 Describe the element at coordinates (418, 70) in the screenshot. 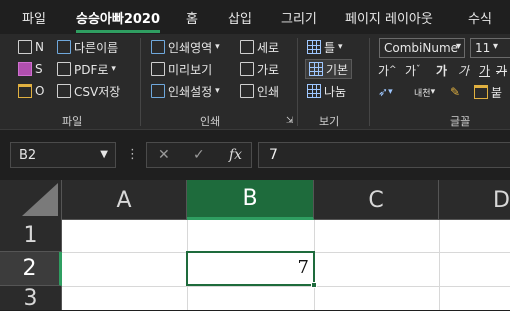

I see `shrink-font-arrow: ˇ` at that location.